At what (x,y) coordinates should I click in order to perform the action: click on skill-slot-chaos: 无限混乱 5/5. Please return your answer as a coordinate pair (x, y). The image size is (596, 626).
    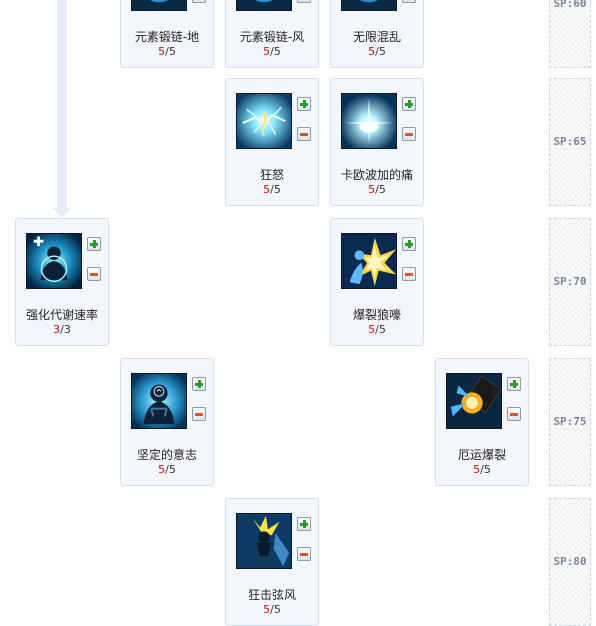
    Looking at the image, I should click on (377, 34).